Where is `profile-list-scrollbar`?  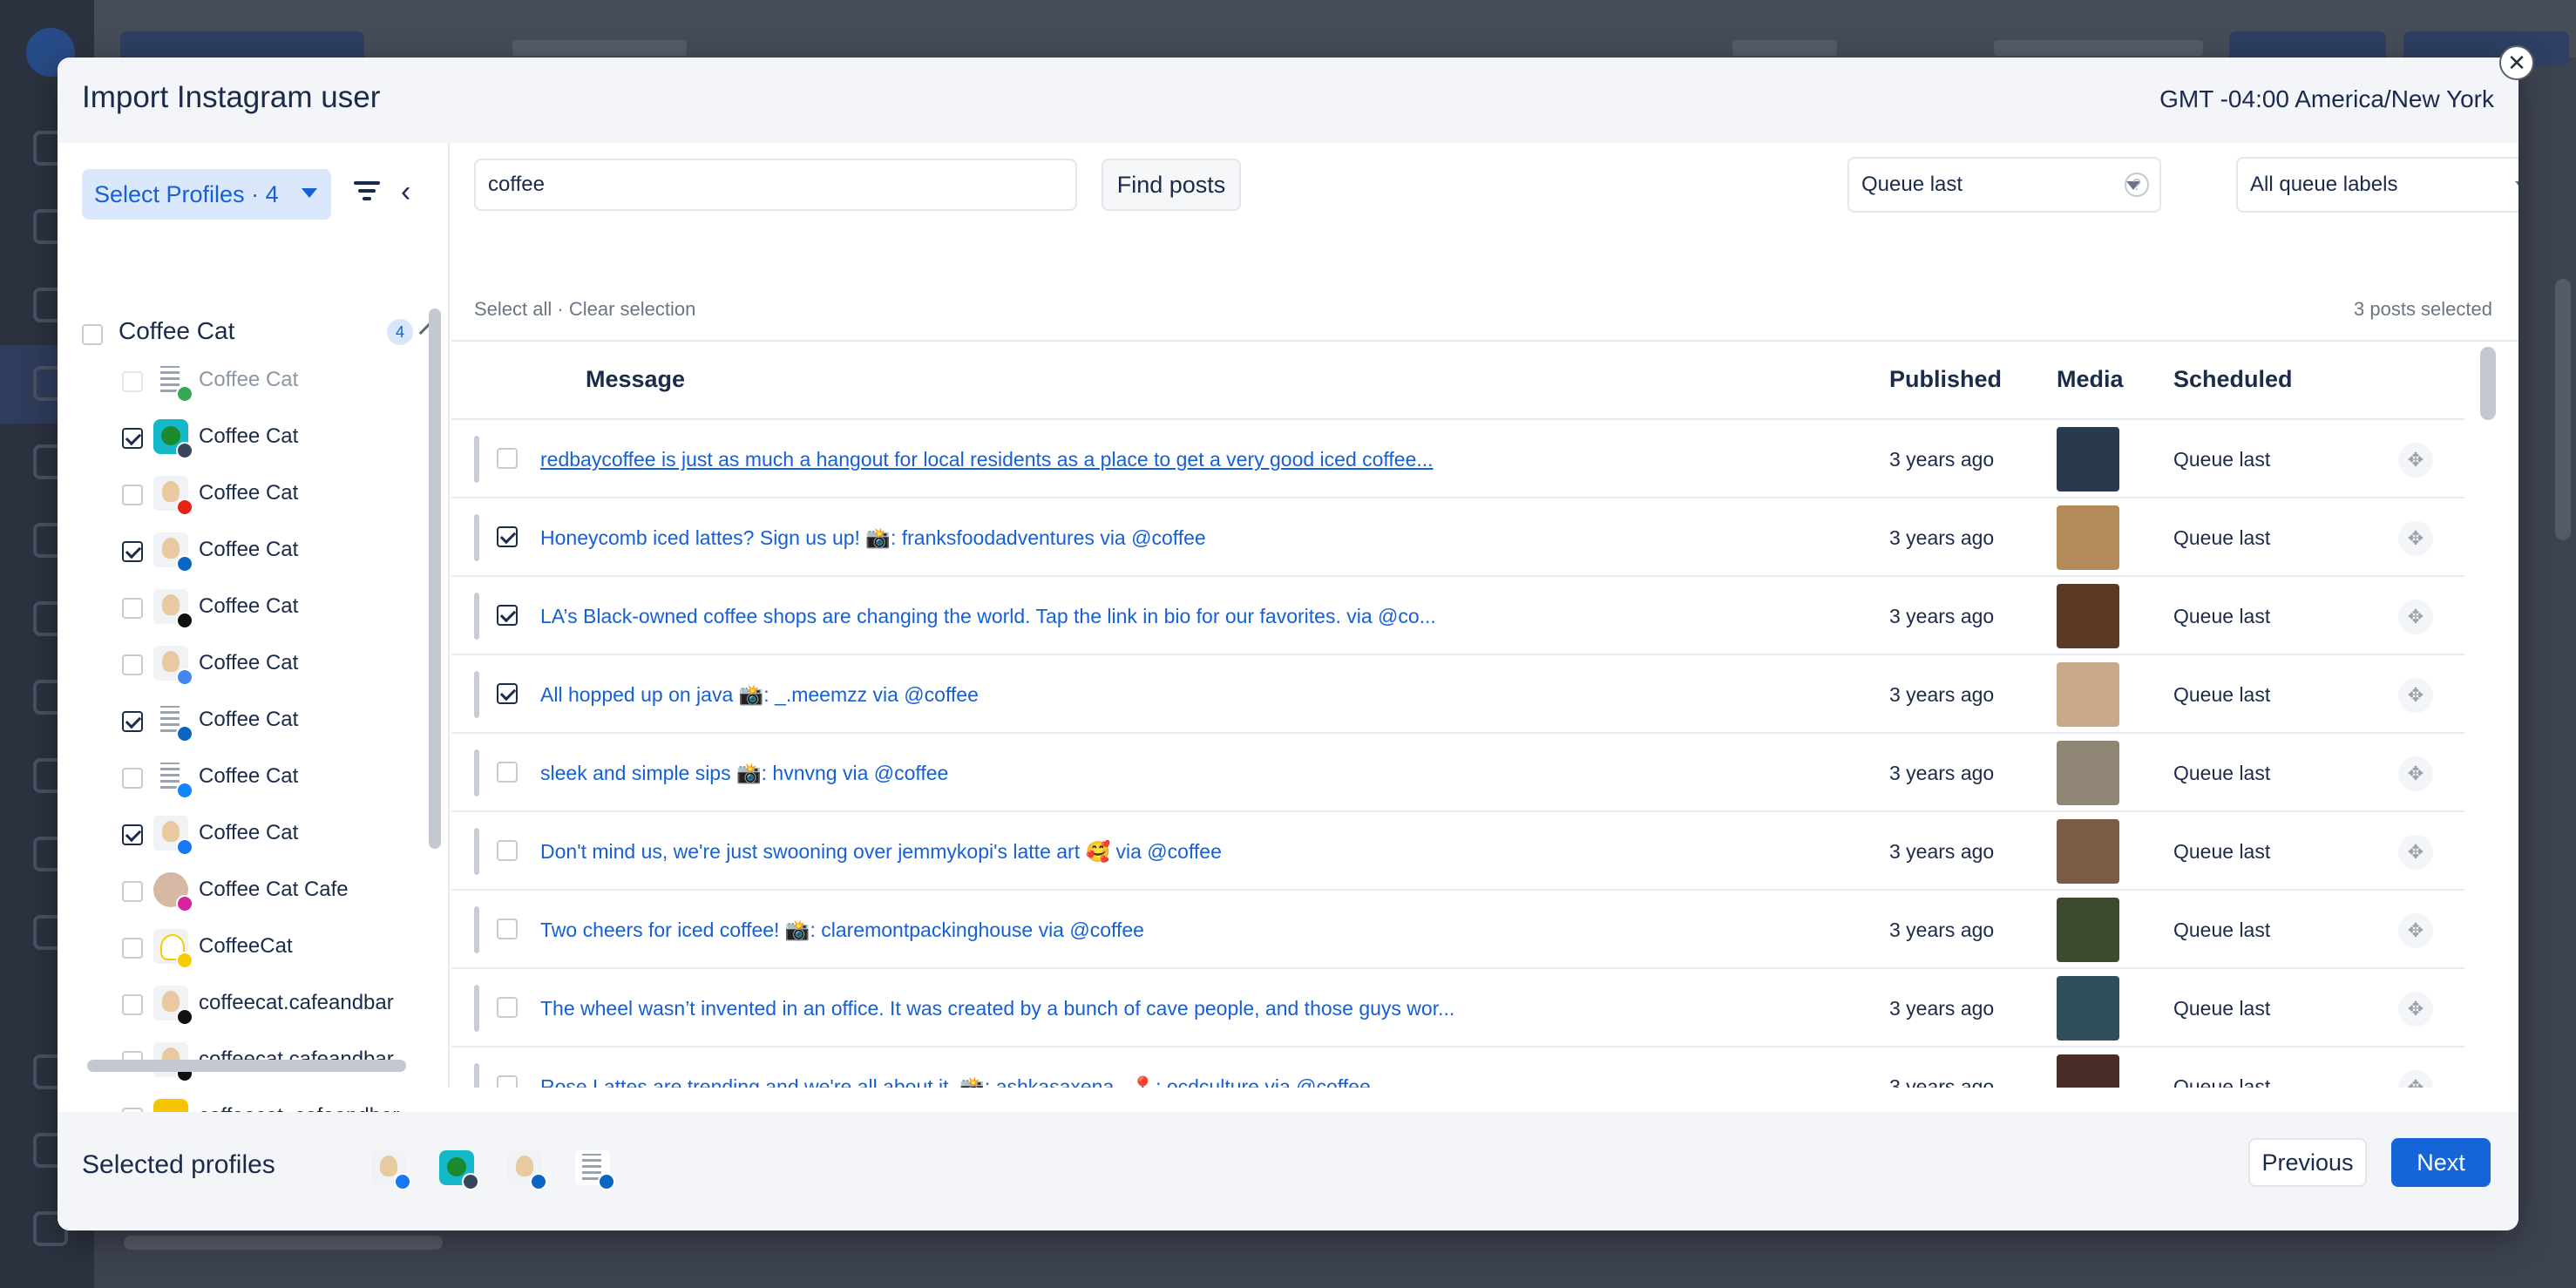 profile-list-scrollbar is located at coordinates (435, 578).